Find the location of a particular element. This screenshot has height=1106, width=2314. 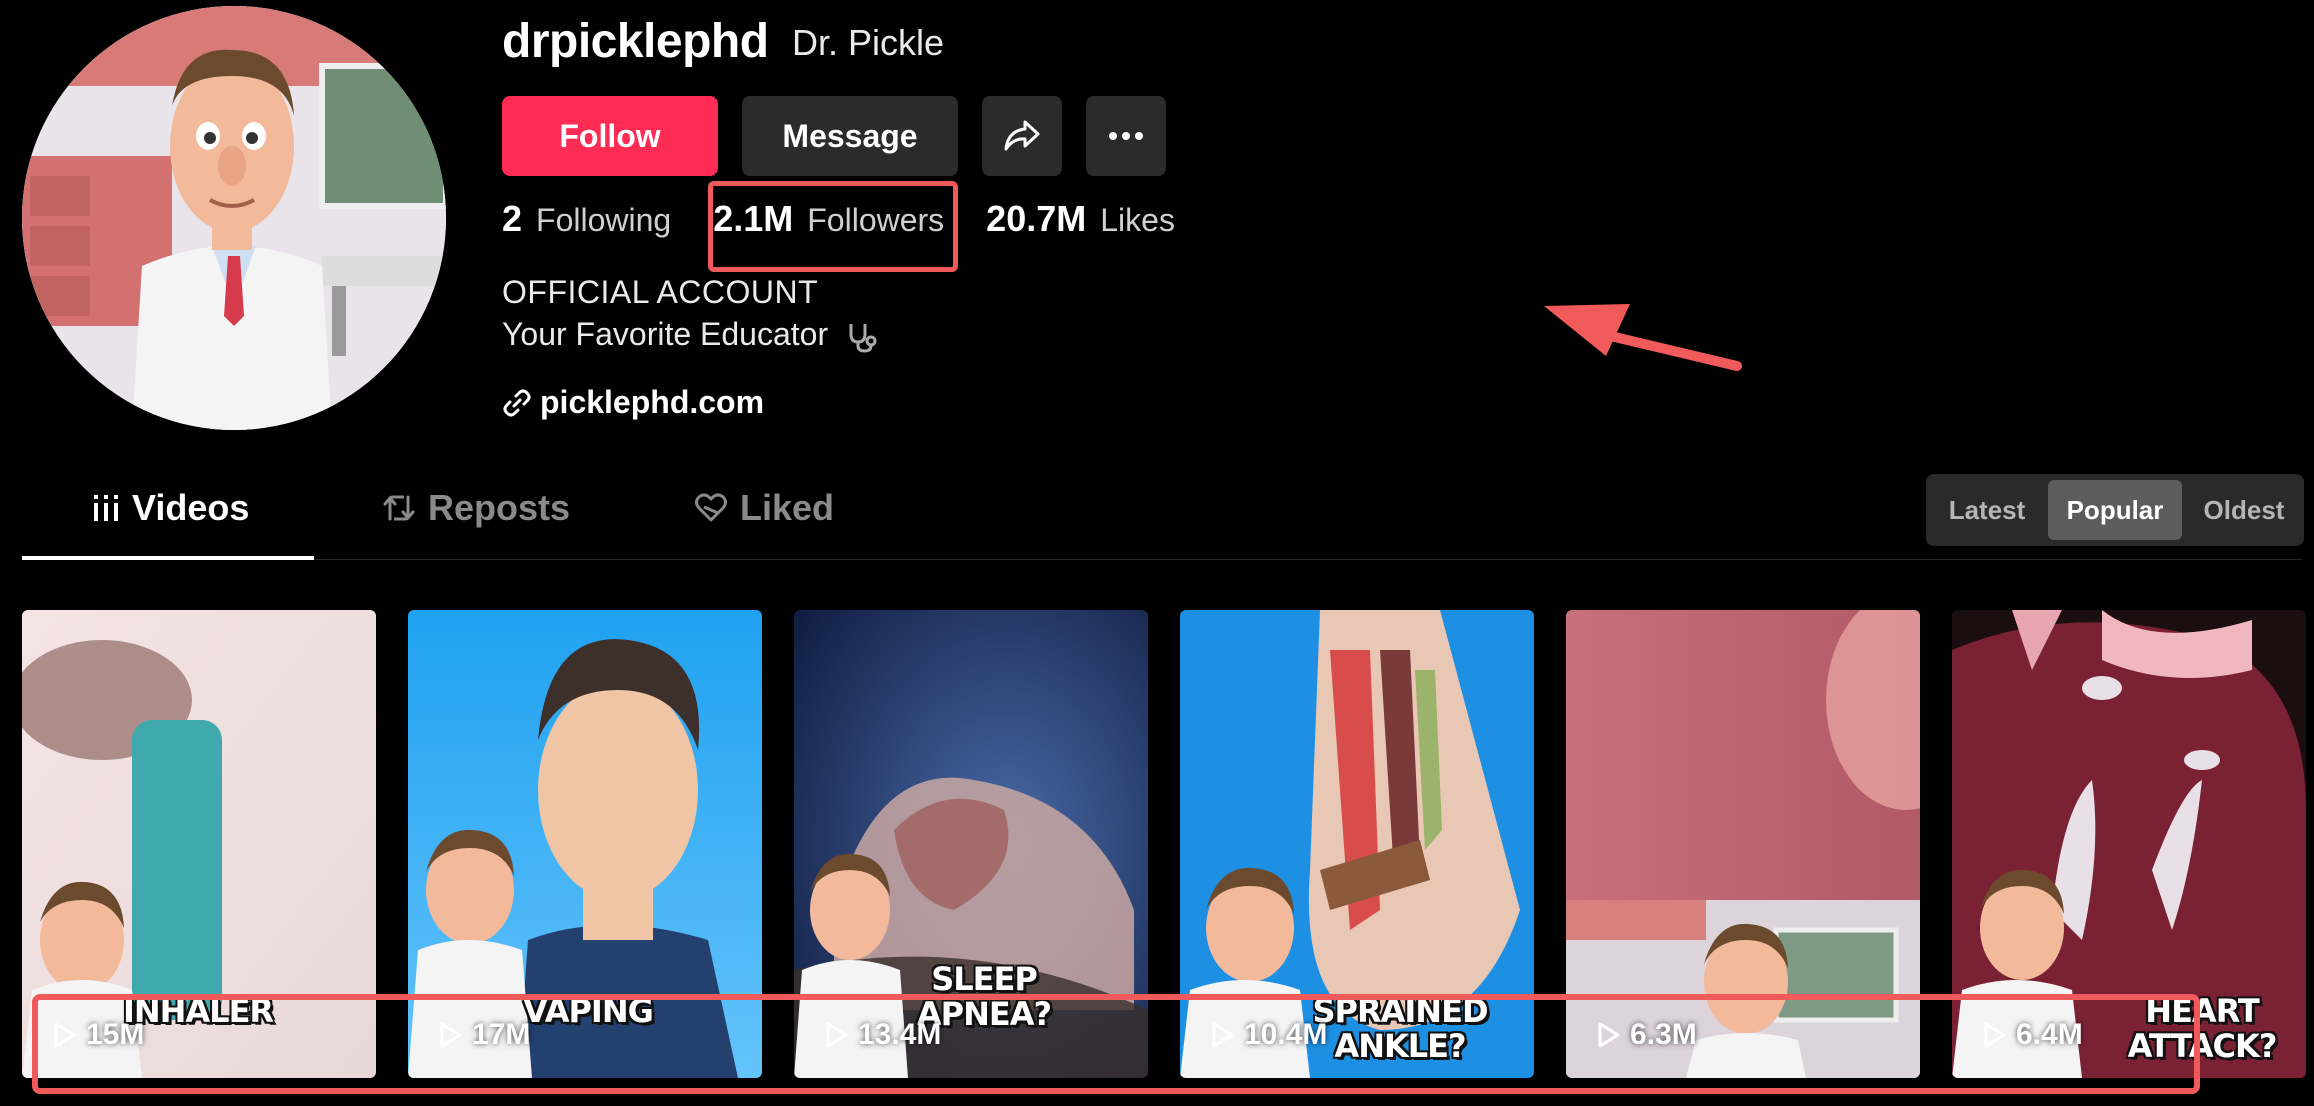

profile-avatar is located at coordinates (234, 218).